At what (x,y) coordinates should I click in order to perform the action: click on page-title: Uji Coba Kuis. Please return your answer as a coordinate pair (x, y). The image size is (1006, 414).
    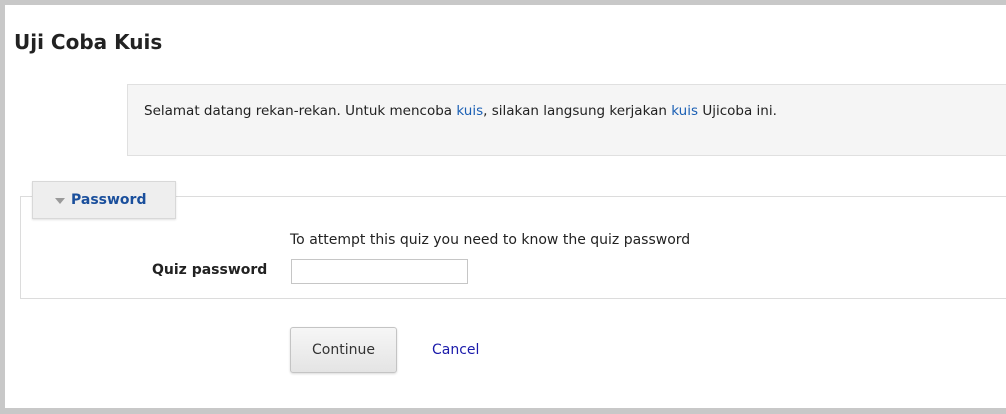
    Looking at the image, I should click on (88, 42).